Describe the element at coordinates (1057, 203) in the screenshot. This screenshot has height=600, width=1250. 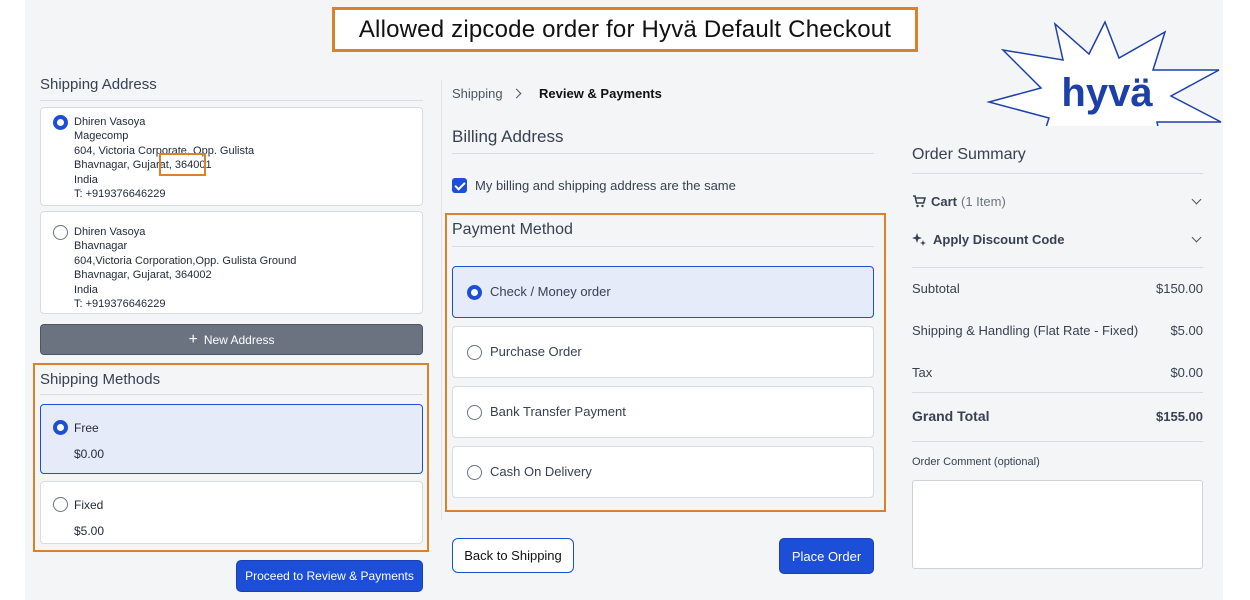
I see `cart-toggle: Cart (1 Item)` at that location.